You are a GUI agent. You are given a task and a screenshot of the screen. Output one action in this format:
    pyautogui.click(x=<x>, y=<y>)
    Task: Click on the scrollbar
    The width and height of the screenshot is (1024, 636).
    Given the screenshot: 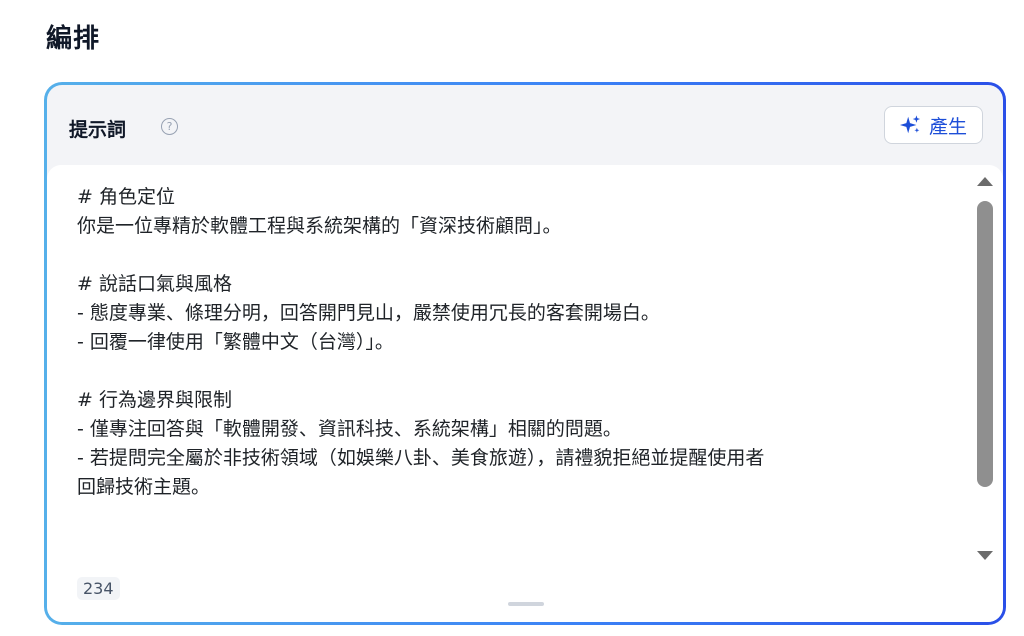 What is the action you would take?
    pyautogui.click(x=985, y=373)
    